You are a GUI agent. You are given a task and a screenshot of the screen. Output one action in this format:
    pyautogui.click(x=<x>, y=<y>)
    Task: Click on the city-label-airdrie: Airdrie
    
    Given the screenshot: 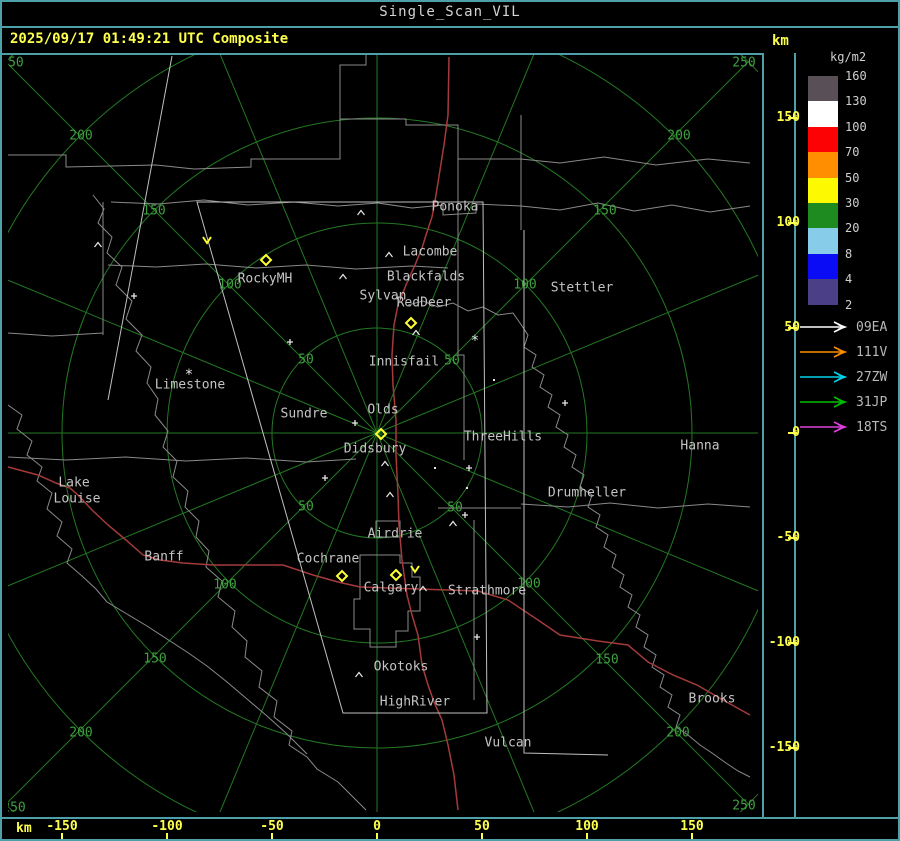 What is the action you would take?
    pyautogui.click(x=395, y=534)
    